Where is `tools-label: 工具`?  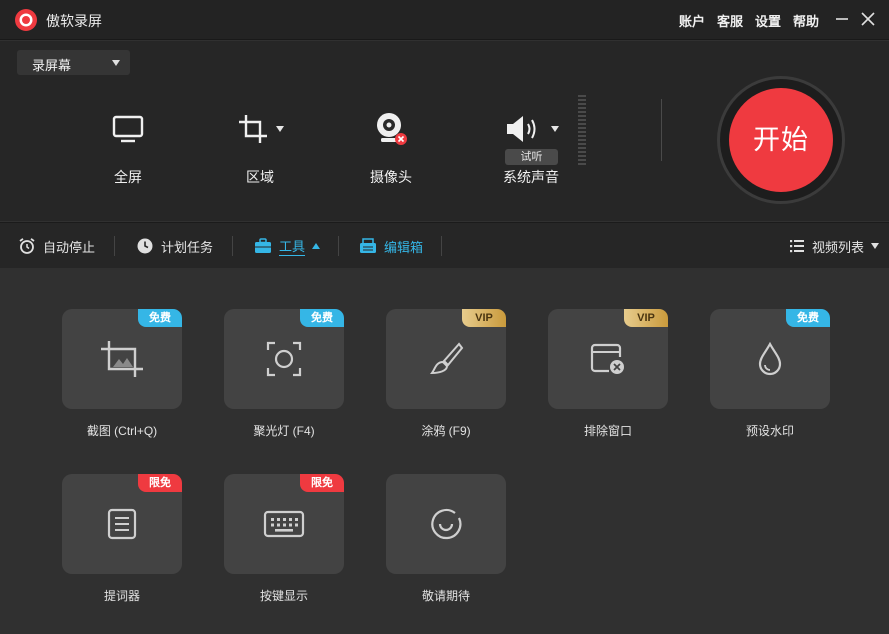
tools-label: 工具 is located at coordinates (292, 246).